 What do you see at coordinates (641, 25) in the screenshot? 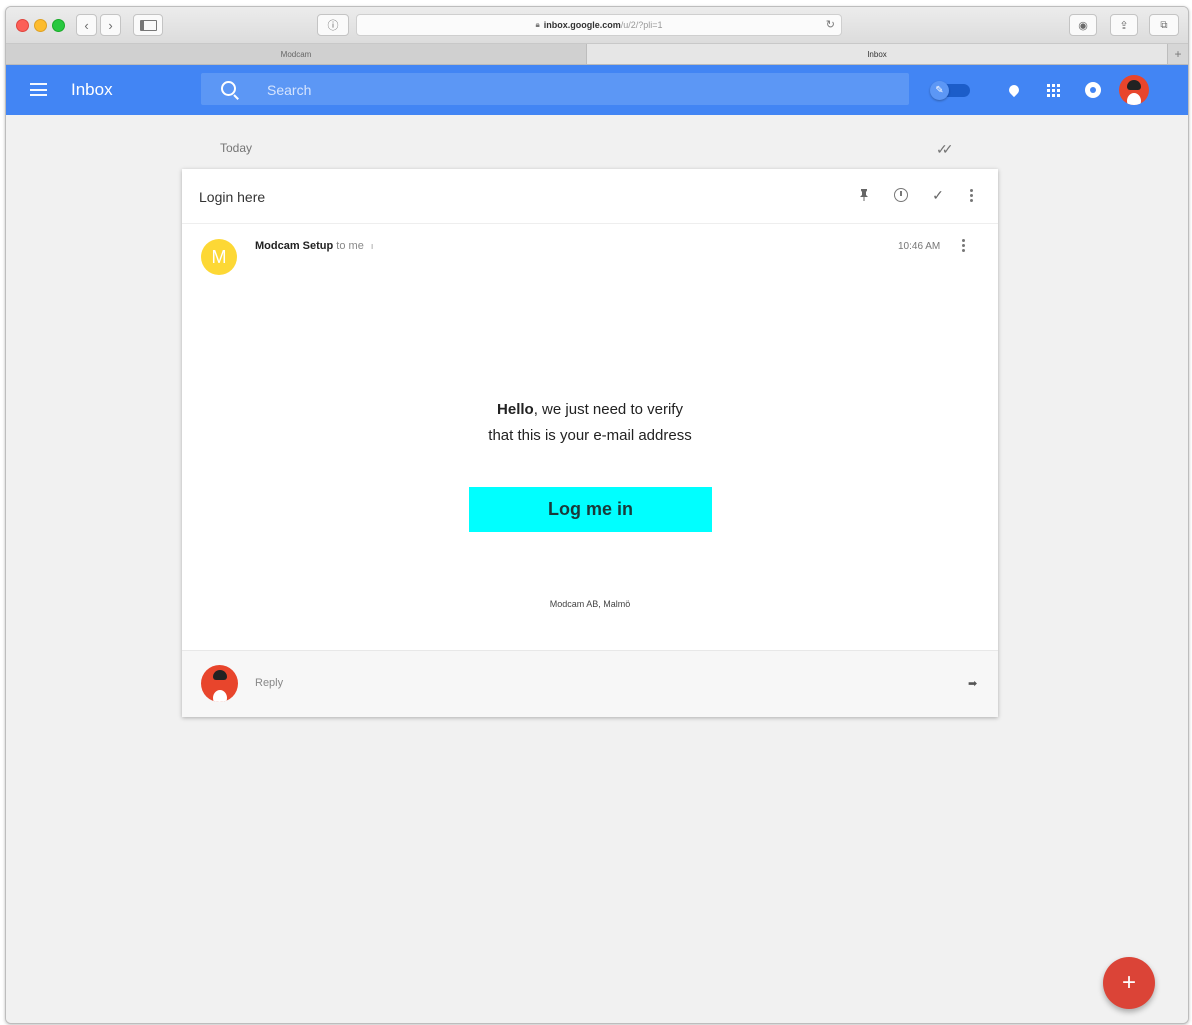
I see `url-path: /u/2/?pli=1` at bounding box center [641, 25].